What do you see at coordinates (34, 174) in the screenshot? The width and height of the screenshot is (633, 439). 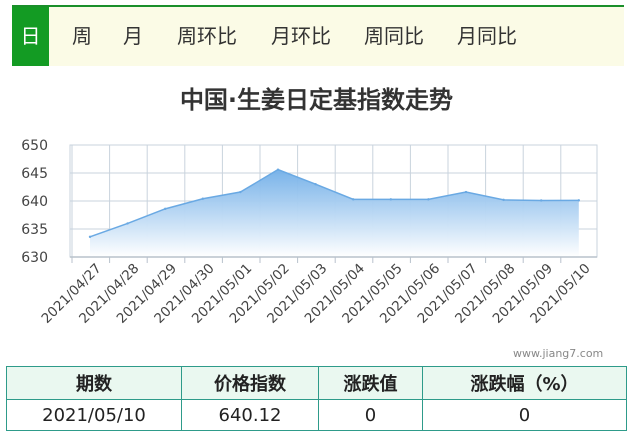 I see `y-tick-label: 645` at bounding box center [34, 174].